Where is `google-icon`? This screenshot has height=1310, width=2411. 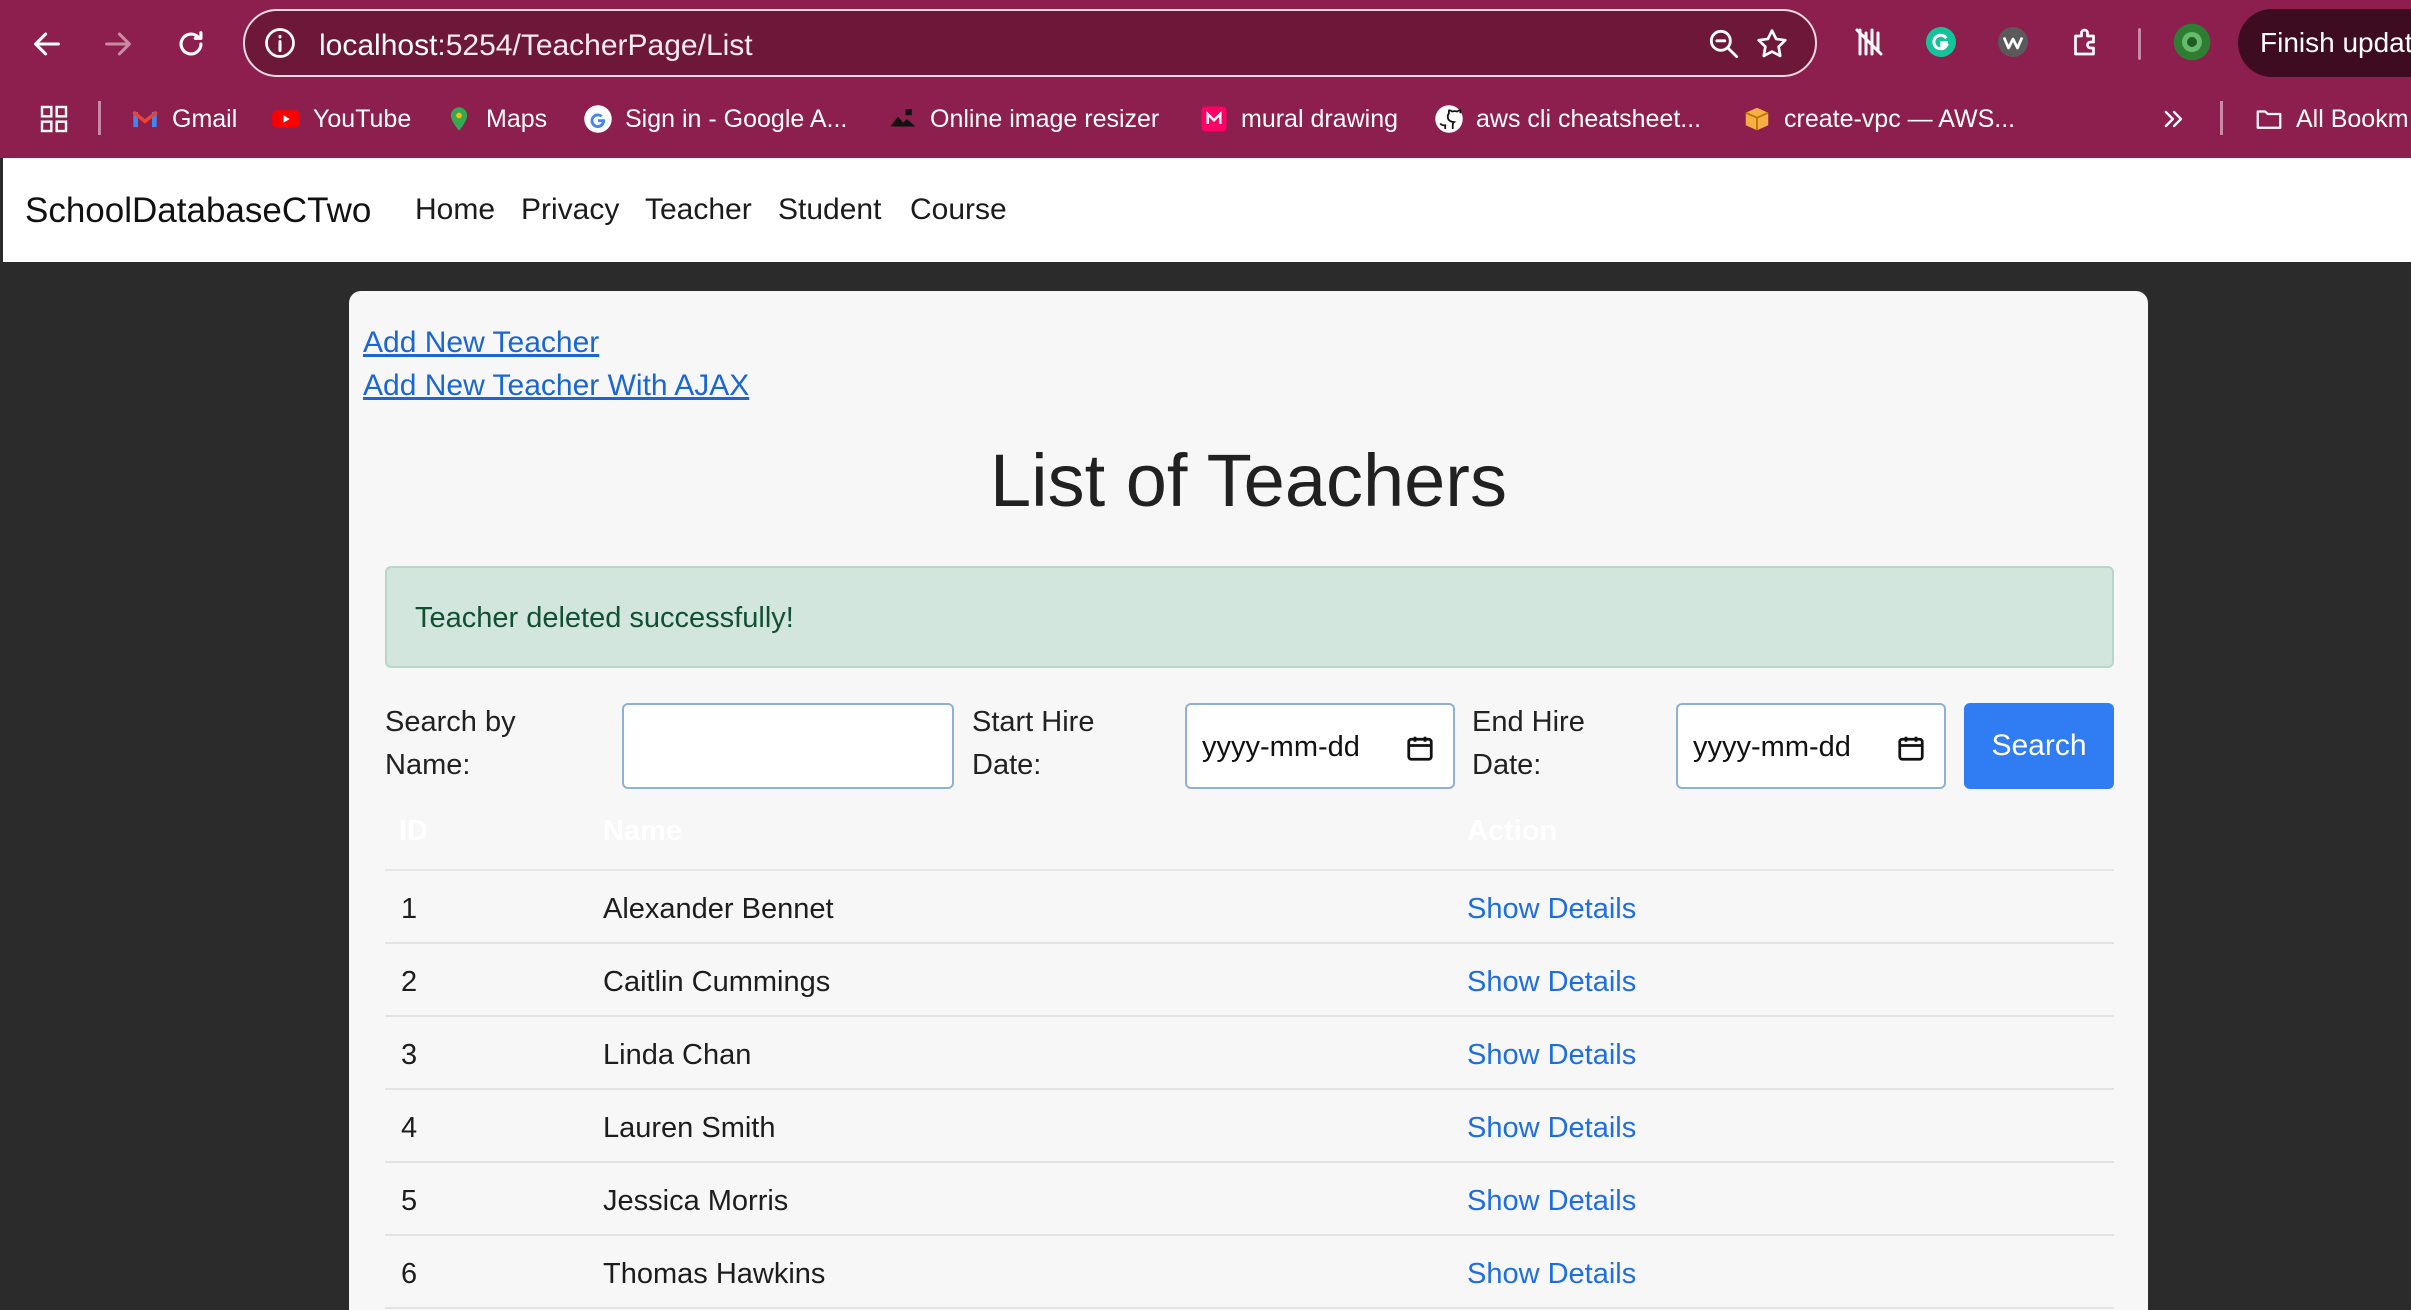
google-icon is located at coordinates (598, 119).